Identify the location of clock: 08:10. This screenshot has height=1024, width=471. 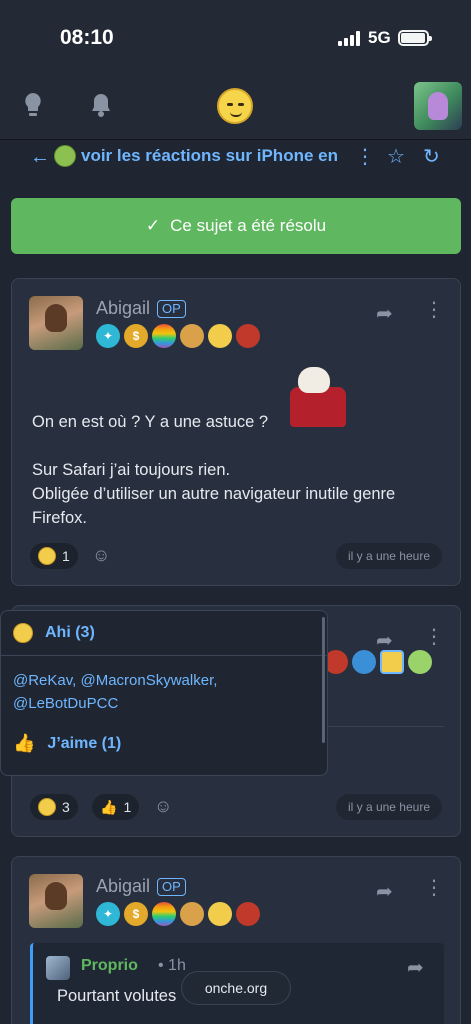
(87, 37).